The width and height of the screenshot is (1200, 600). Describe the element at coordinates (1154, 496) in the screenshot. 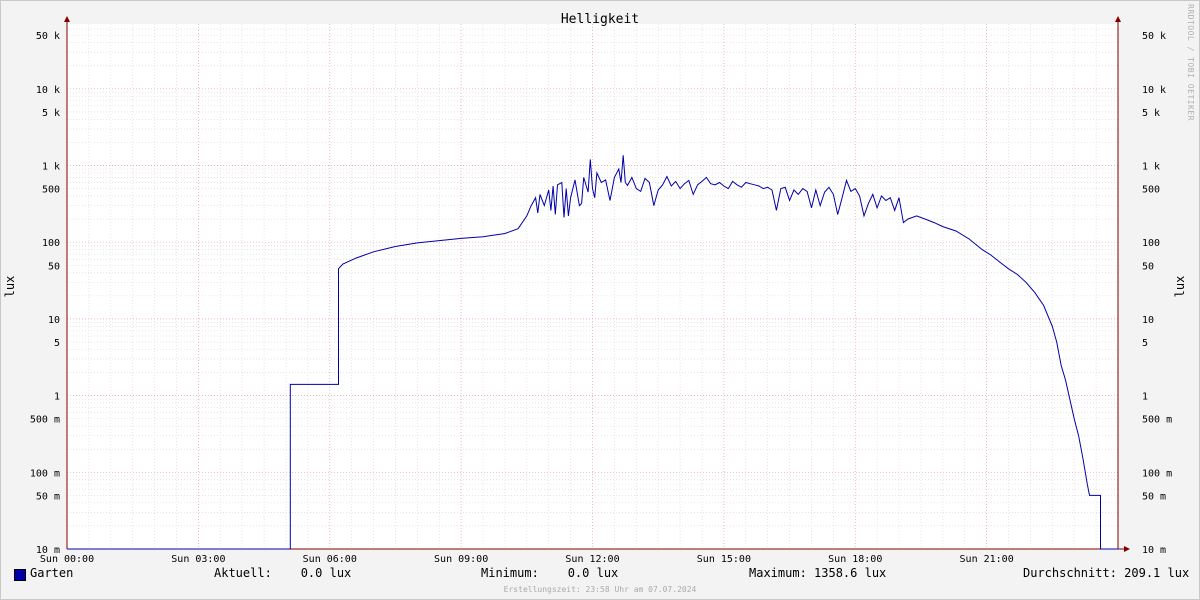

I see `y-tick-label-right: 50 m` at that location.